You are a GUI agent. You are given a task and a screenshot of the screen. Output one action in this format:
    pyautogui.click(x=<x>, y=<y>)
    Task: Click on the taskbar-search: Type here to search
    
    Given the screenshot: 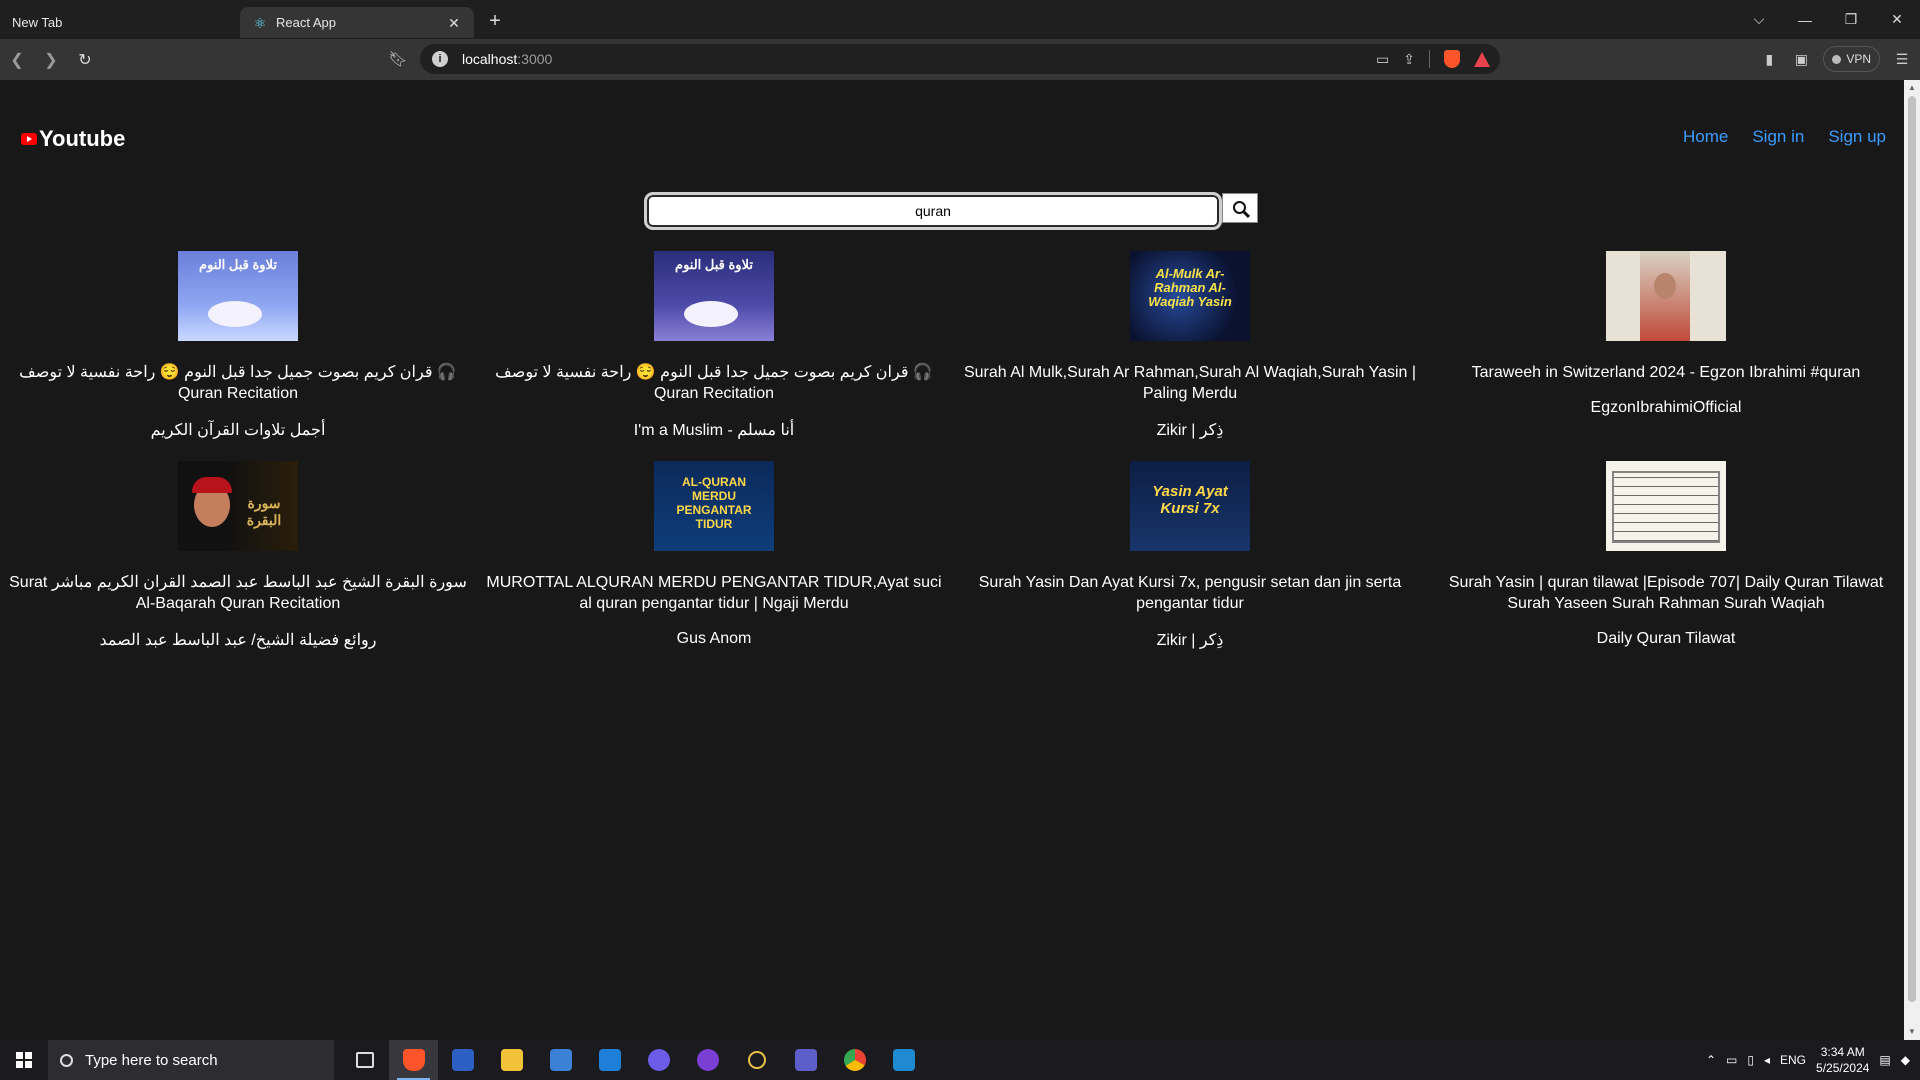 What is the action you would take?
    pyautogui.click(x=191, y=1060)
    